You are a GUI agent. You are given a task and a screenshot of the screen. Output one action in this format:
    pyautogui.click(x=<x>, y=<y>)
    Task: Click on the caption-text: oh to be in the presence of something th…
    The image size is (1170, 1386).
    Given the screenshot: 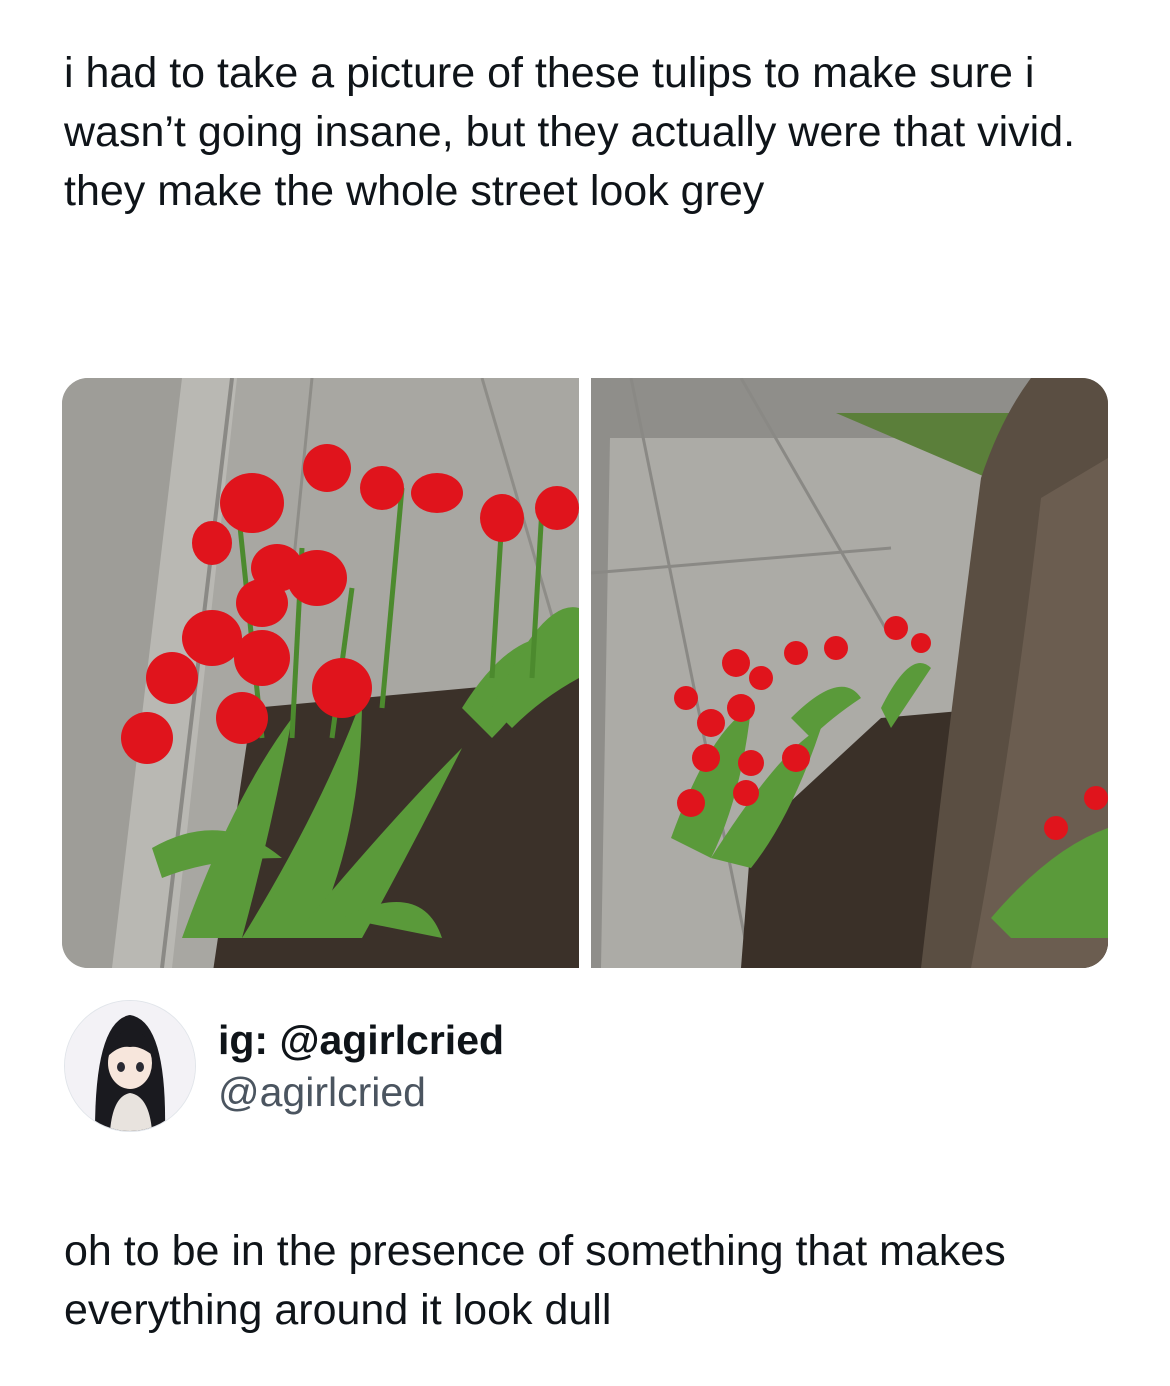 What is the action you would take?
    pyautogui.click(x=535, y=1280)
    